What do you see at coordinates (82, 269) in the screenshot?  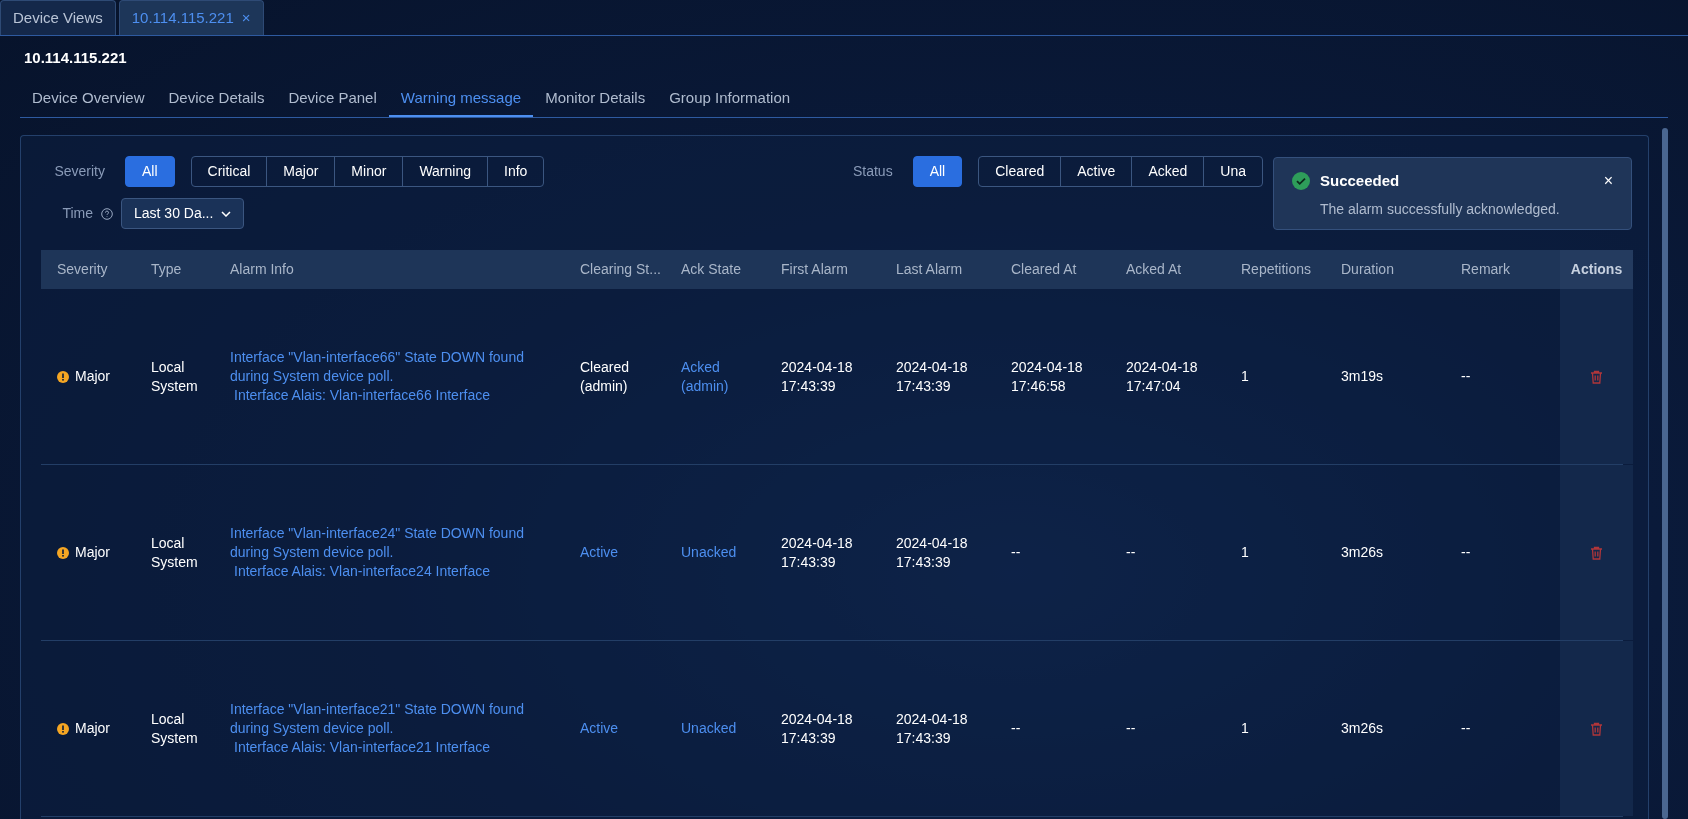 I see `column-header: Severity` at bounding box center [82, 269].